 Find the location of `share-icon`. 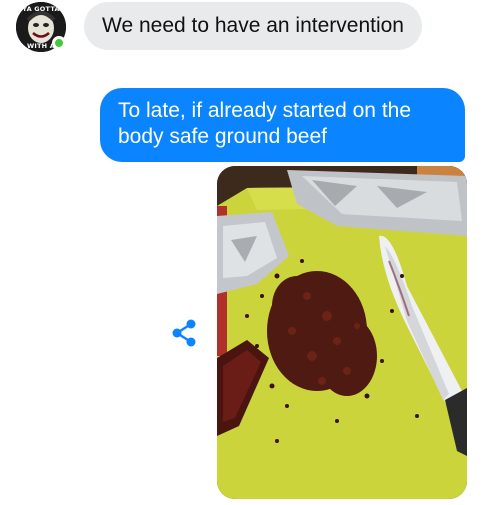

share-icon is located at coordinates (184, 333).